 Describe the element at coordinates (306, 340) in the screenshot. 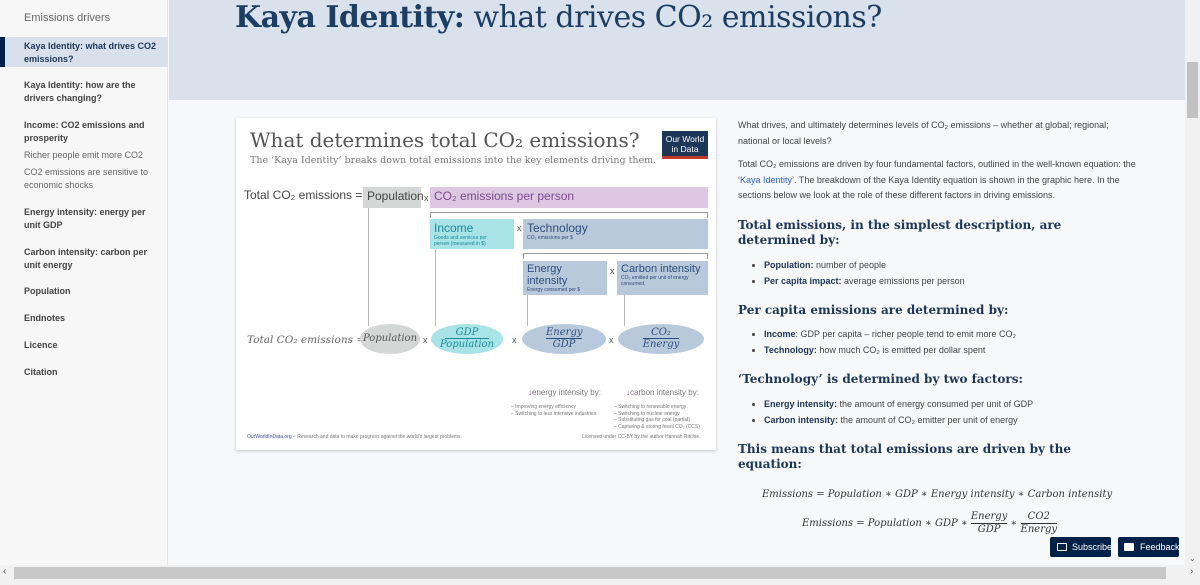

I see `equation-label: Total CO₂ emissions =` at that location.